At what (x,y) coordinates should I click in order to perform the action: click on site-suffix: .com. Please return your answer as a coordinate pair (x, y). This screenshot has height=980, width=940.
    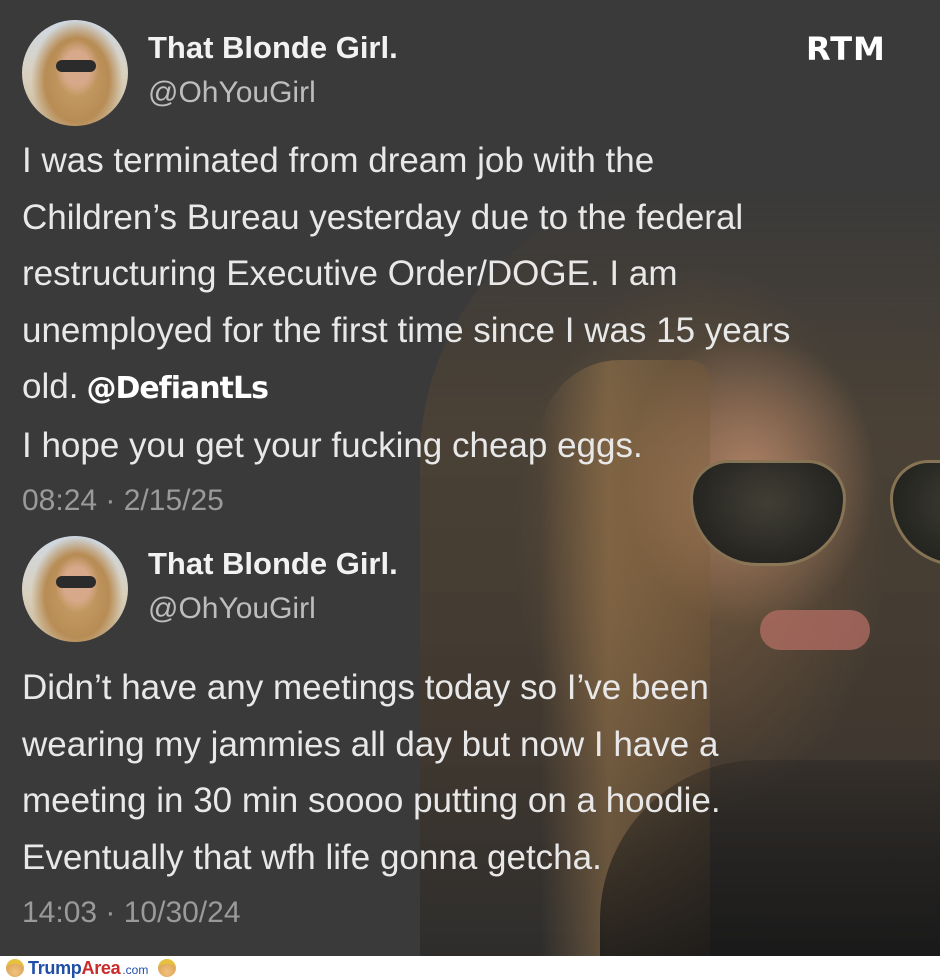
    Looking at the image, I should click on (135, 970).